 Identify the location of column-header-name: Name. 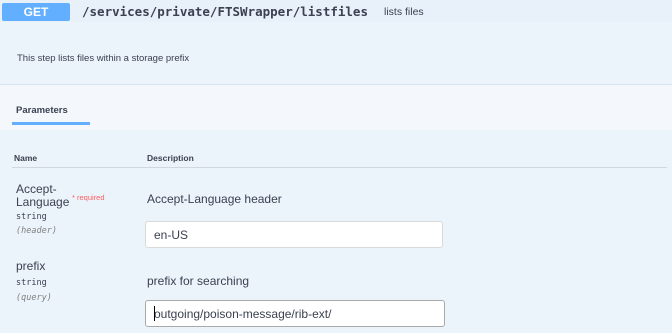
(26, 158).